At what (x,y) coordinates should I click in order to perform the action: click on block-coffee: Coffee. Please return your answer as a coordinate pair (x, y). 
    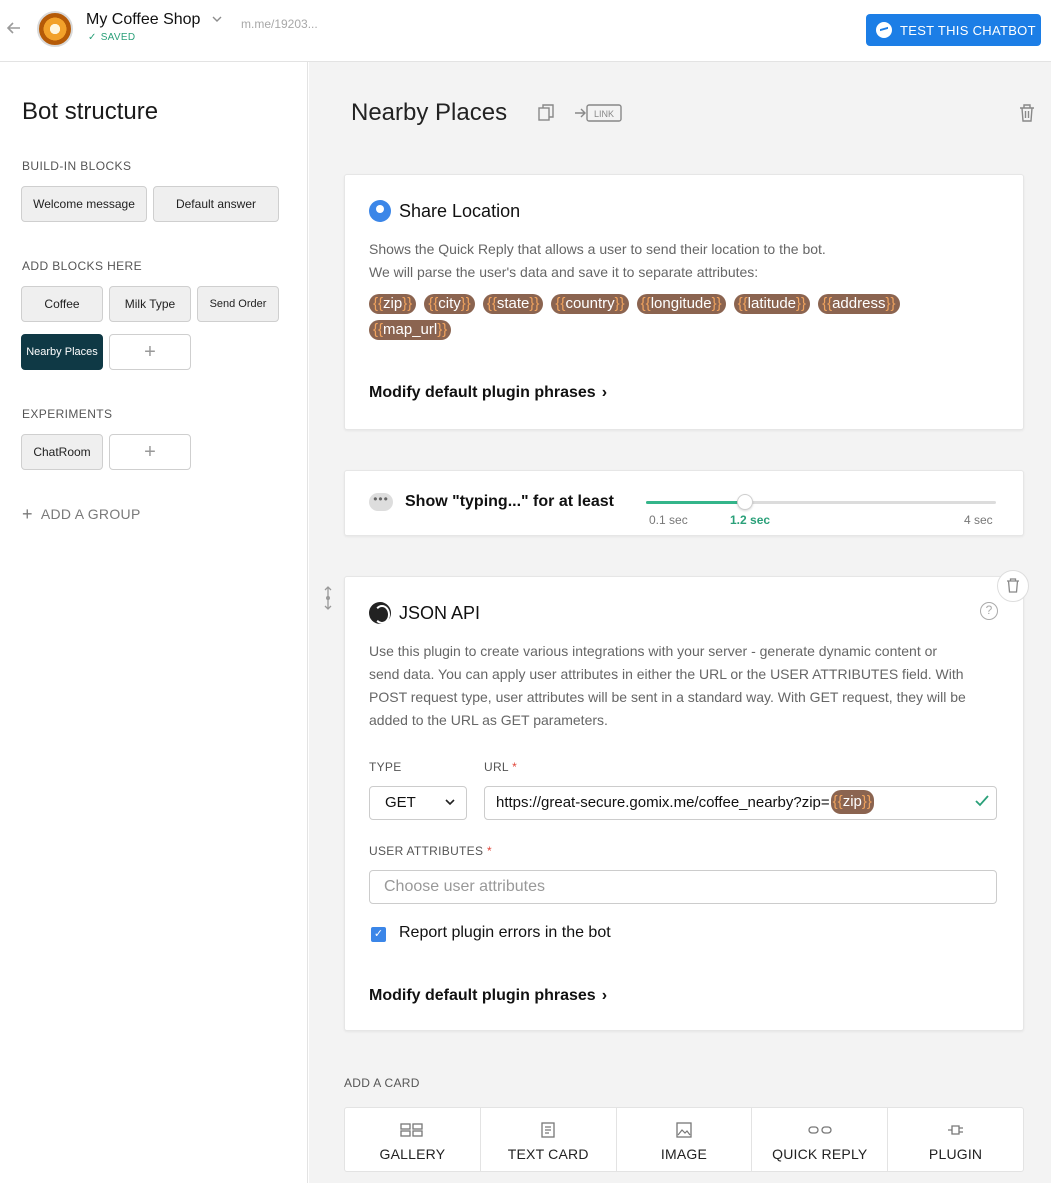
    Looking at the image, I should click on (62, 304).